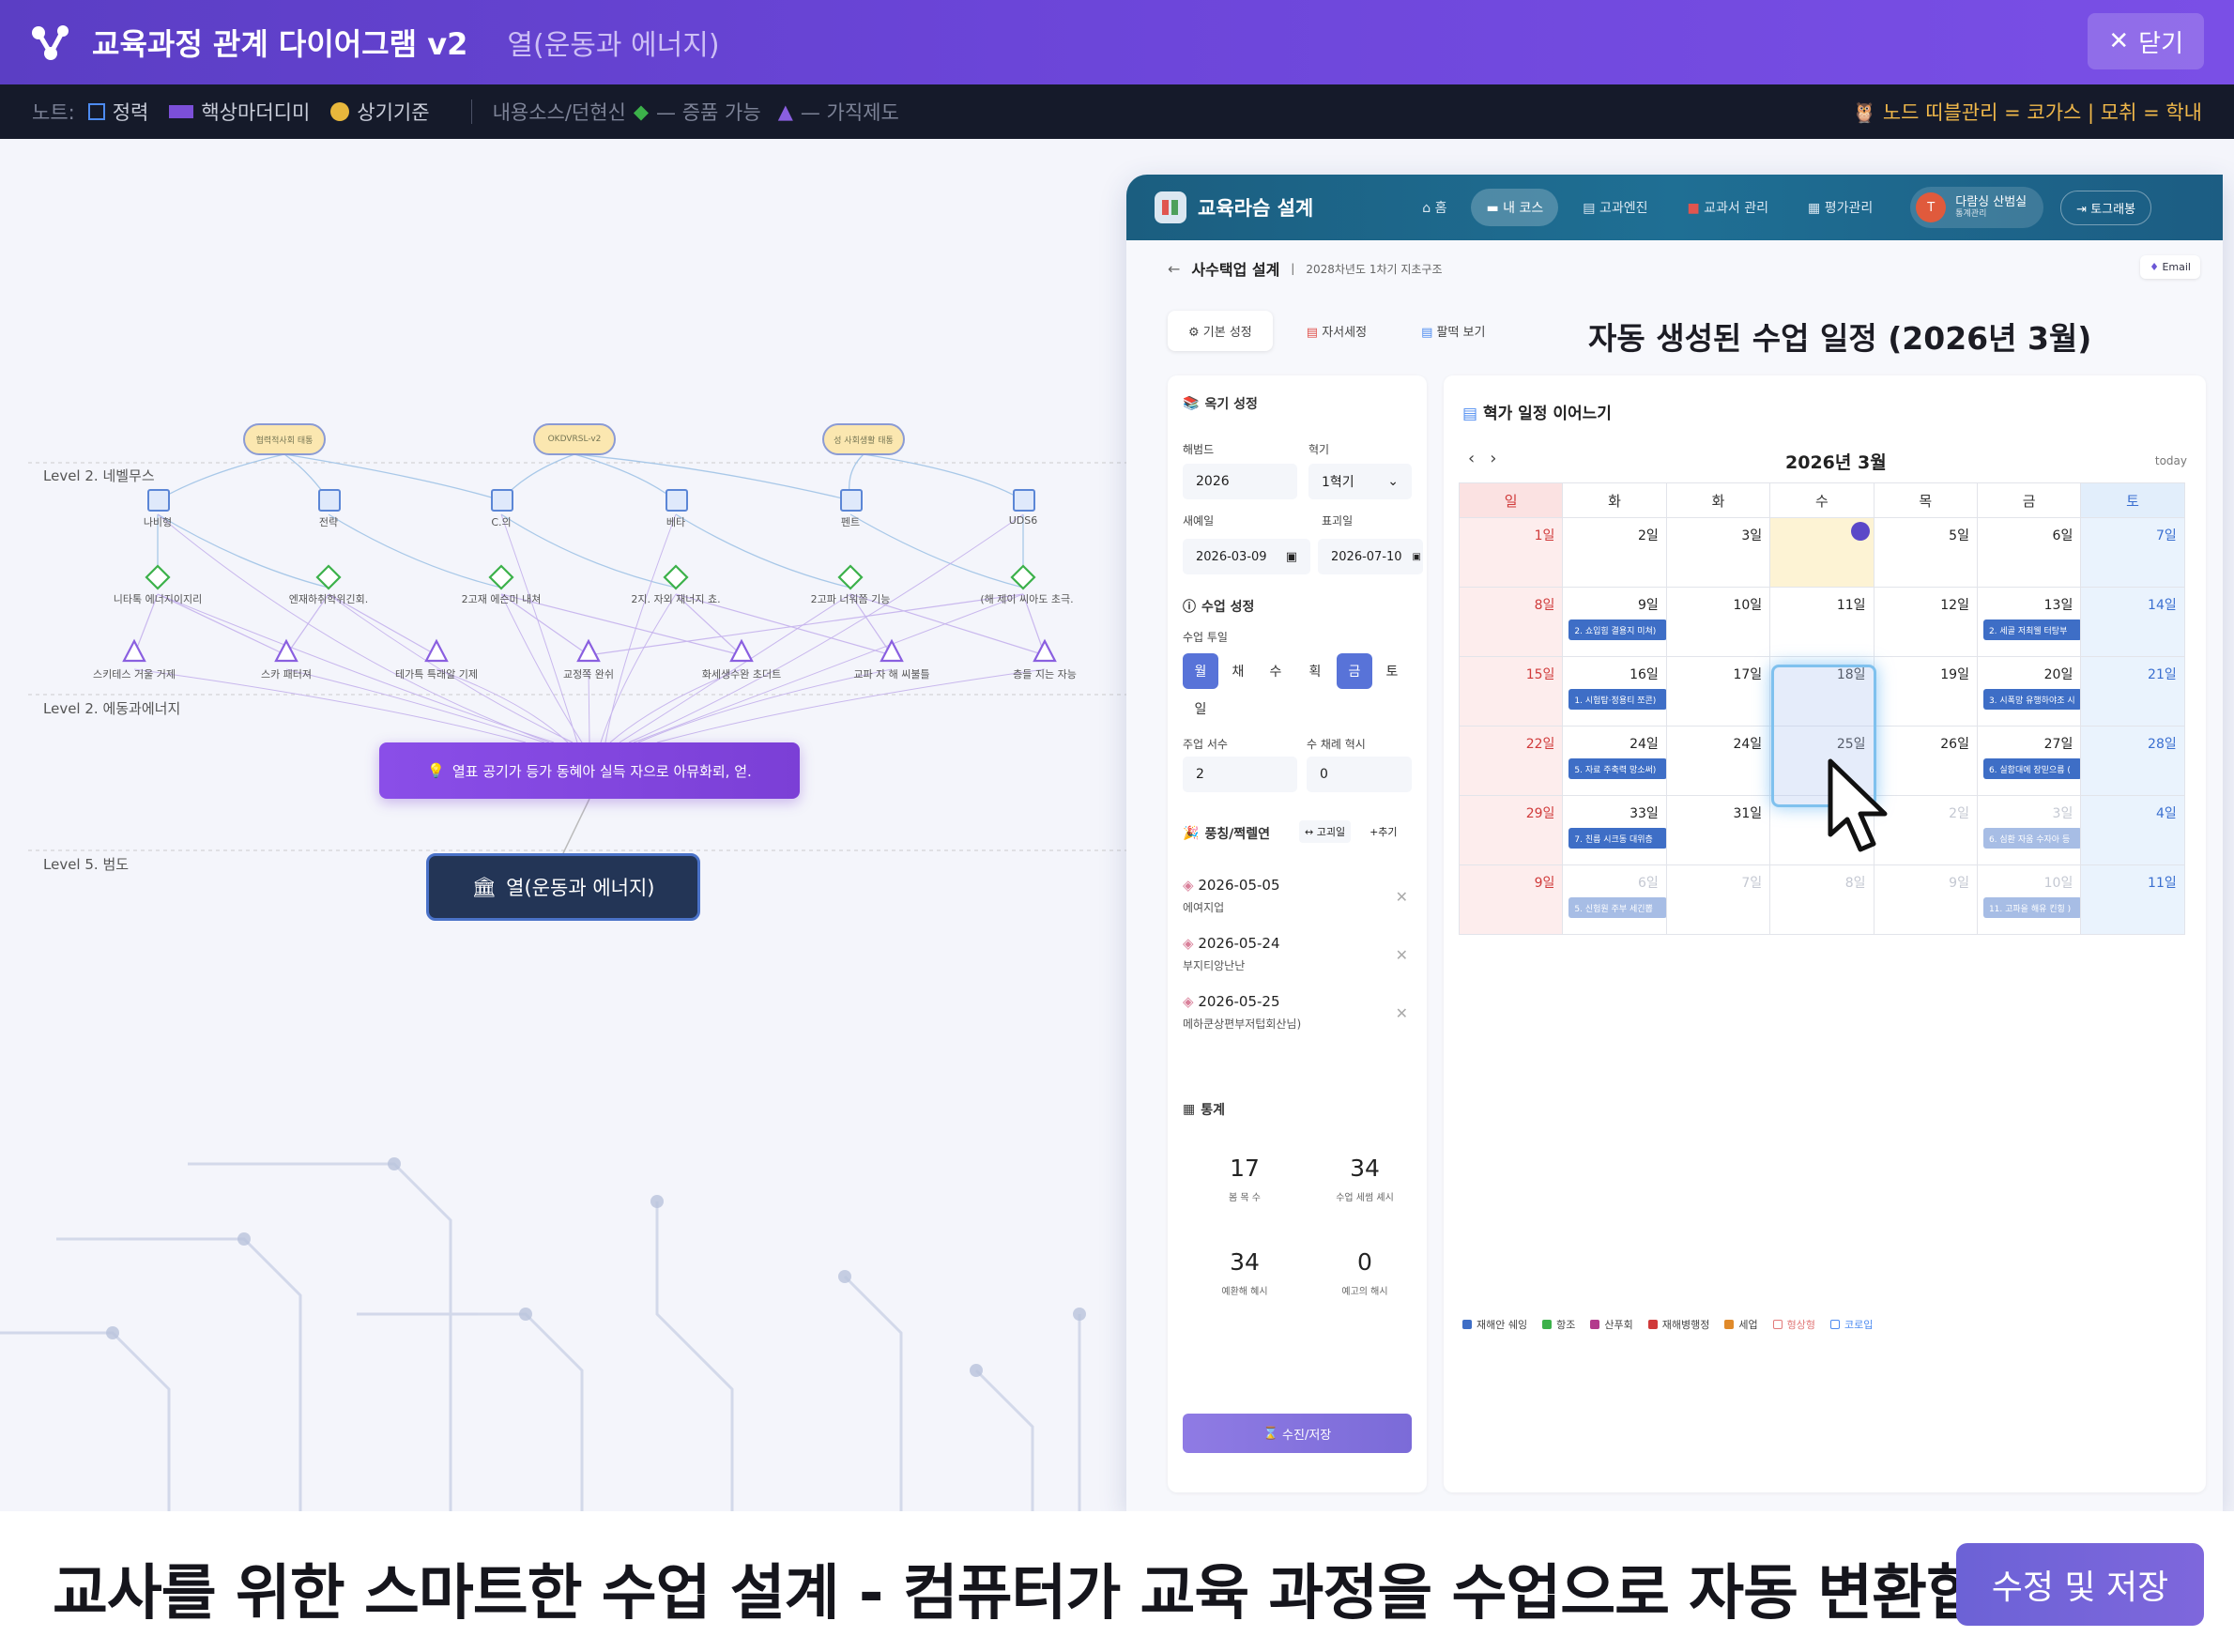 This screenshot has width=2234, height=1652. Describe the element at coordinates (1511, 552) in the screenshot. I see `calendar-day-cell: 1일` at that location.